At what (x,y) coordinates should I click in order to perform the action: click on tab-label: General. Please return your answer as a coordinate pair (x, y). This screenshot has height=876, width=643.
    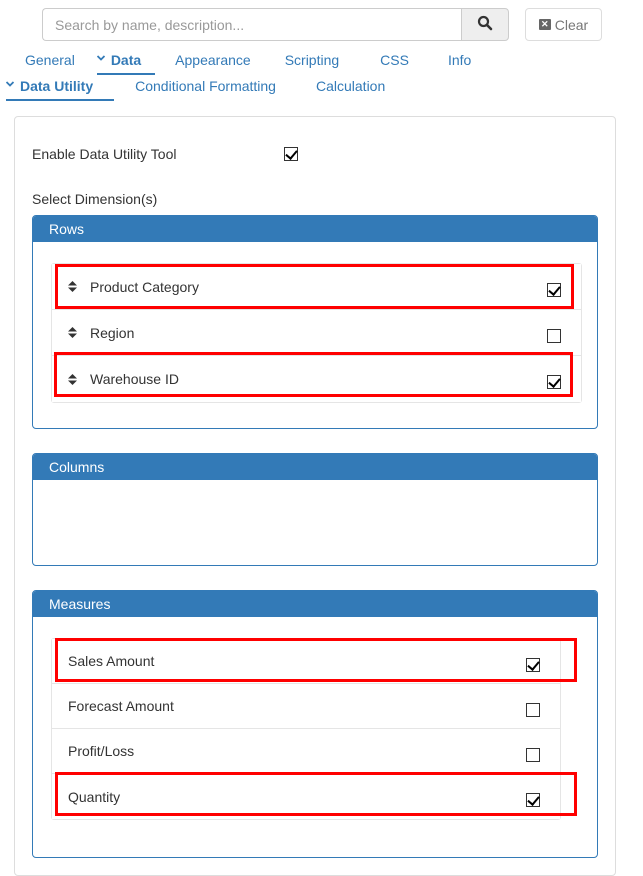
    Looking at the image, I should click on (50, 60).